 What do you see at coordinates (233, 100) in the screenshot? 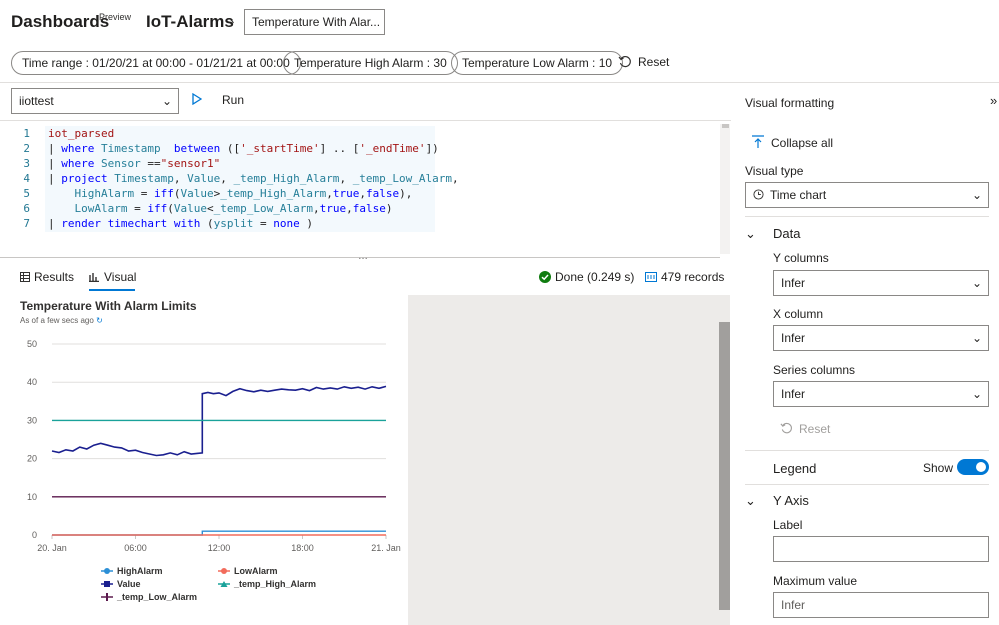
I see `run-label: Run` at bounding box center [233, 100].